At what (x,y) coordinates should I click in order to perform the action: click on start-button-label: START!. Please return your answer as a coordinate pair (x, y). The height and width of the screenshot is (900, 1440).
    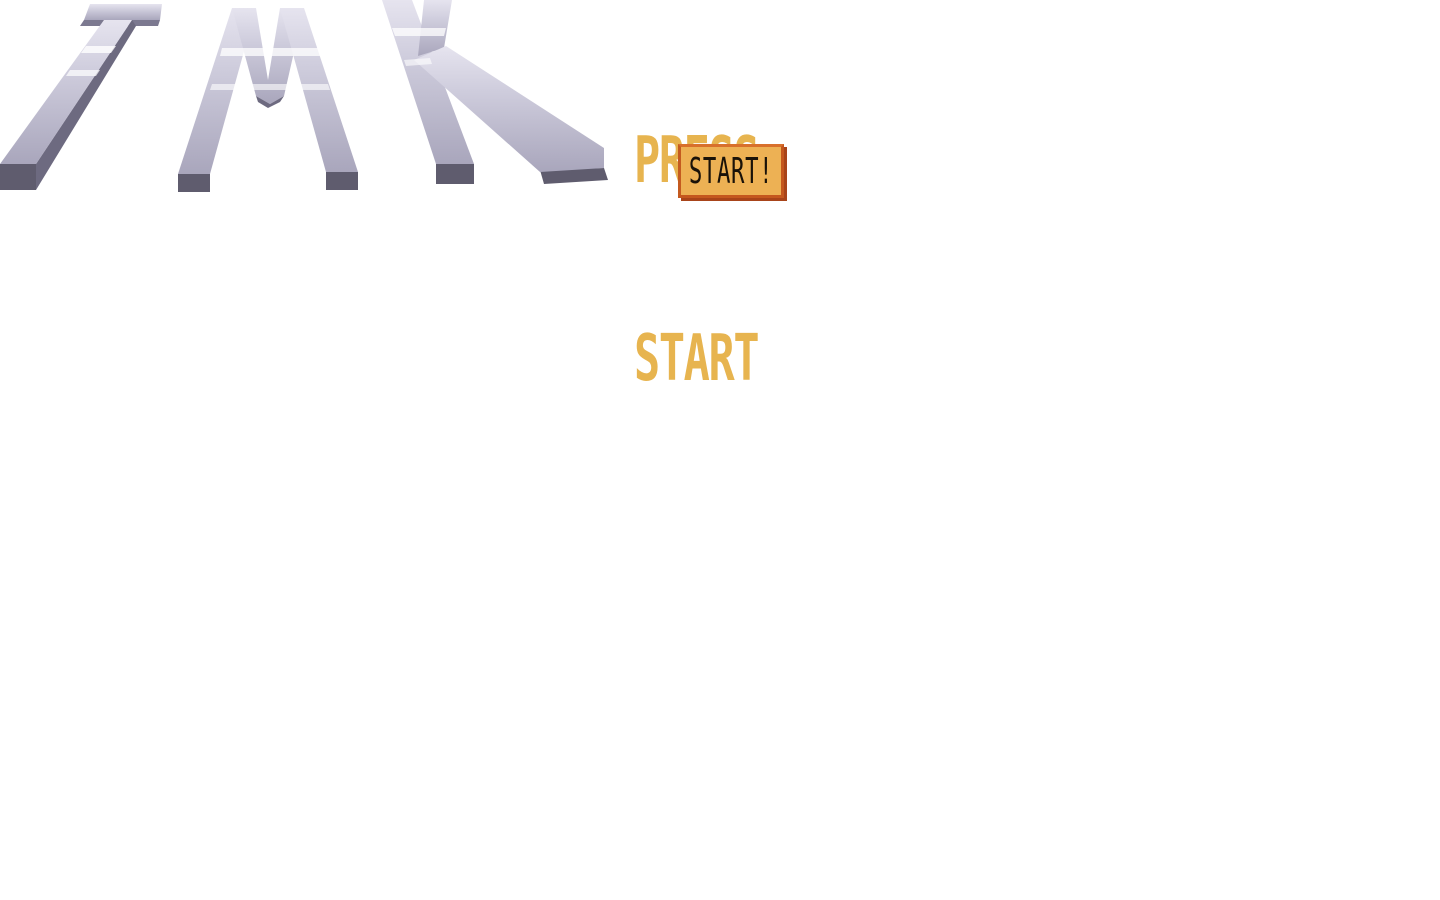
    Looking at the image, I should click on (731, 171).